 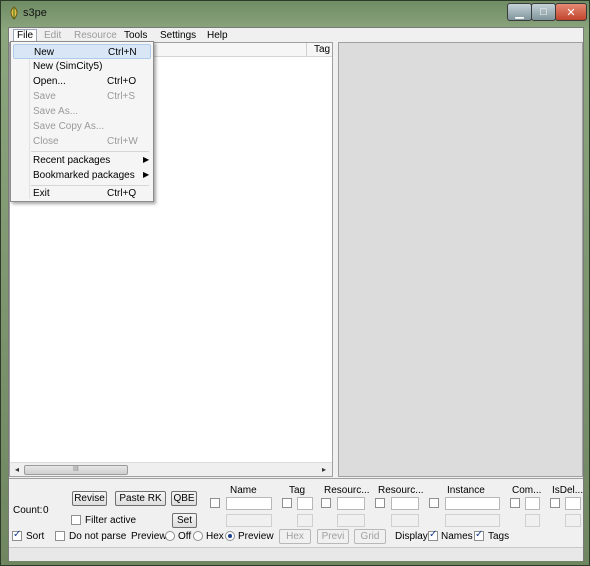 What do you see at coordinates (333, 536) in the screenshot?
I see `previ-button: Previ` at bounding box center [333, 536].